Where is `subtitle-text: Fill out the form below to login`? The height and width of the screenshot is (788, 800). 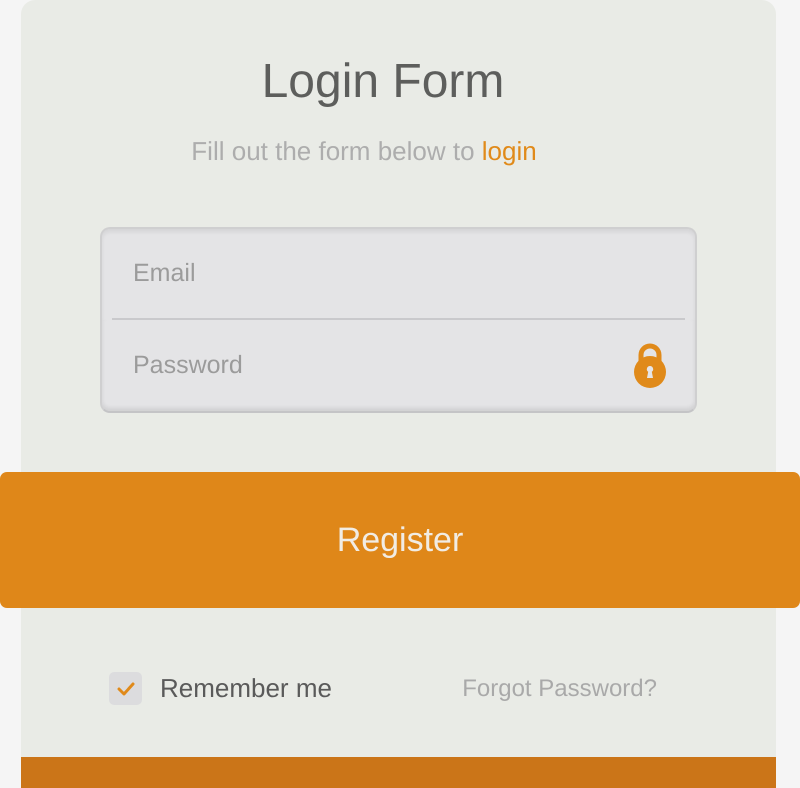 subtitle-text: Fill out the form below to login is located at coordinates (364, 151).